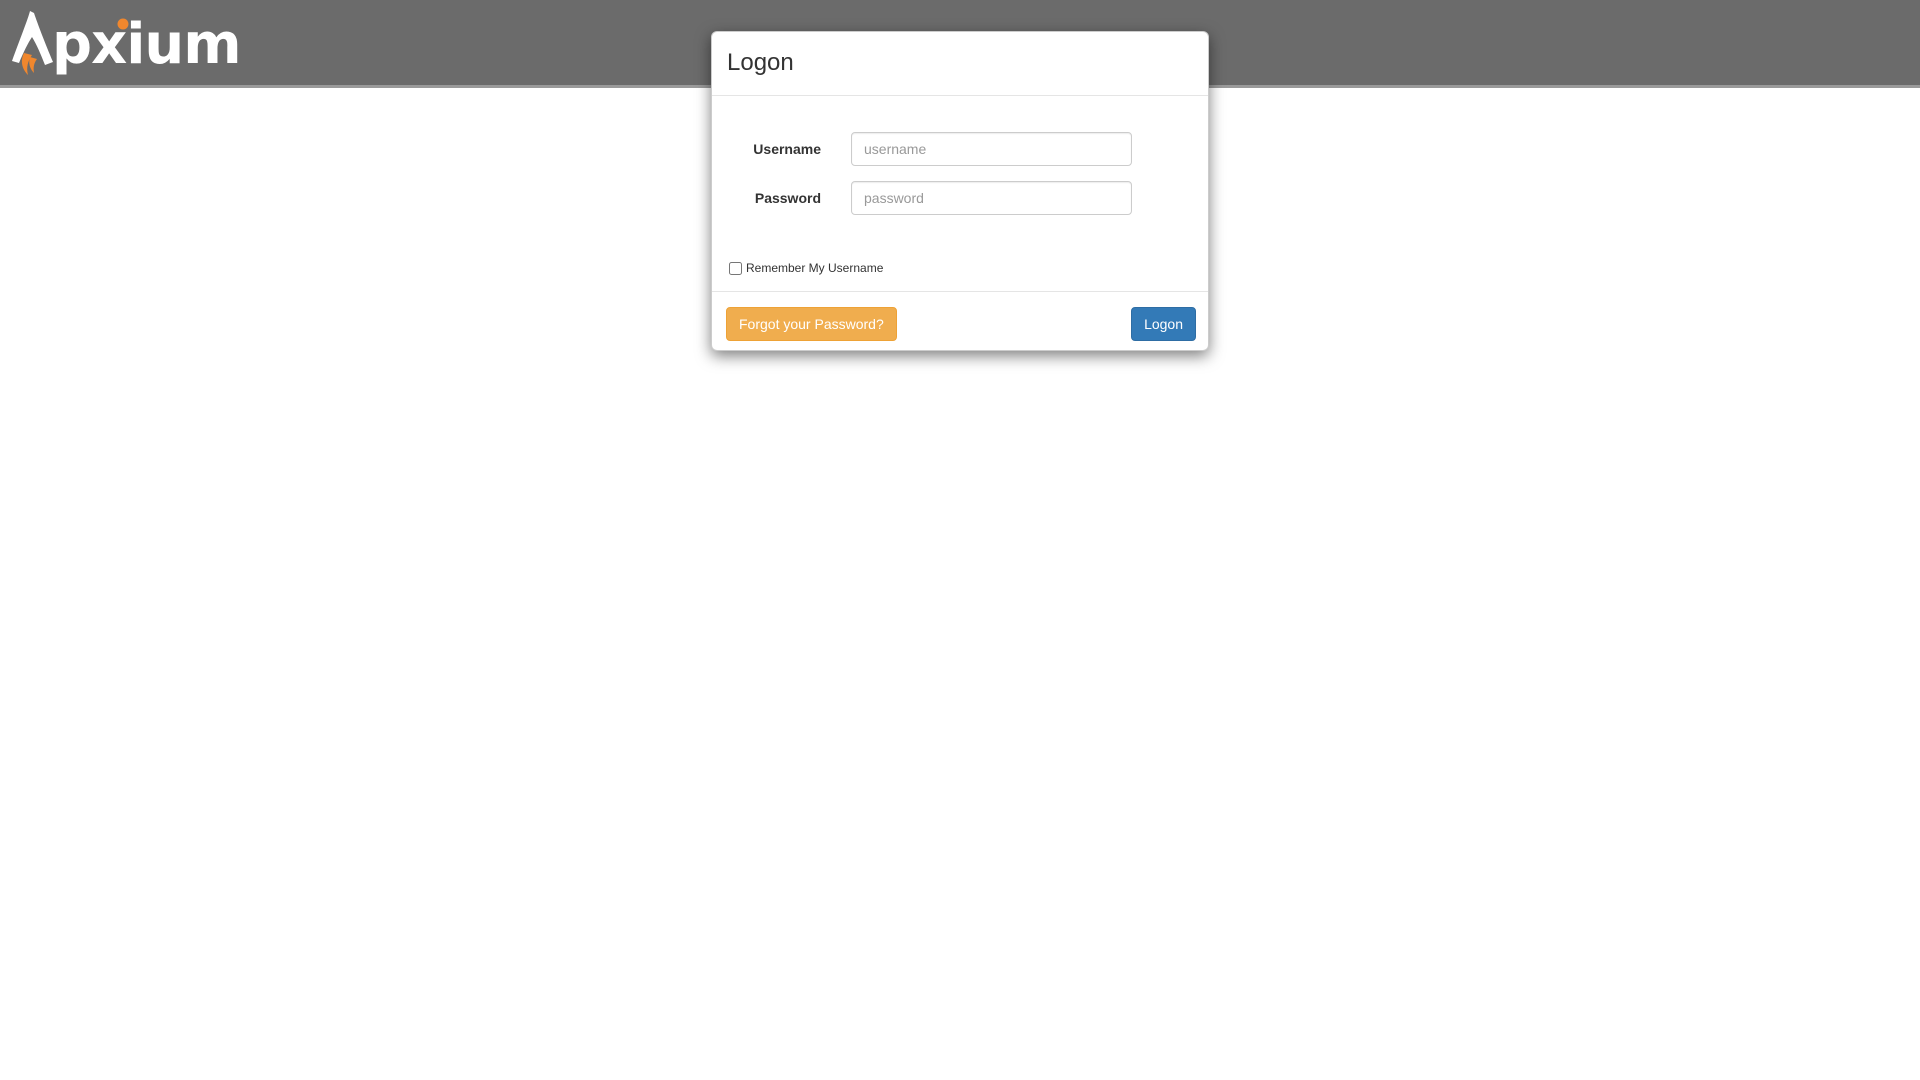 The width and height of the screenshot is (1920, 1080). Describe the element at coordinates (960, 321) in the screenshot. I see `dialog-footer: Forgot your Password? Logon` at that location.